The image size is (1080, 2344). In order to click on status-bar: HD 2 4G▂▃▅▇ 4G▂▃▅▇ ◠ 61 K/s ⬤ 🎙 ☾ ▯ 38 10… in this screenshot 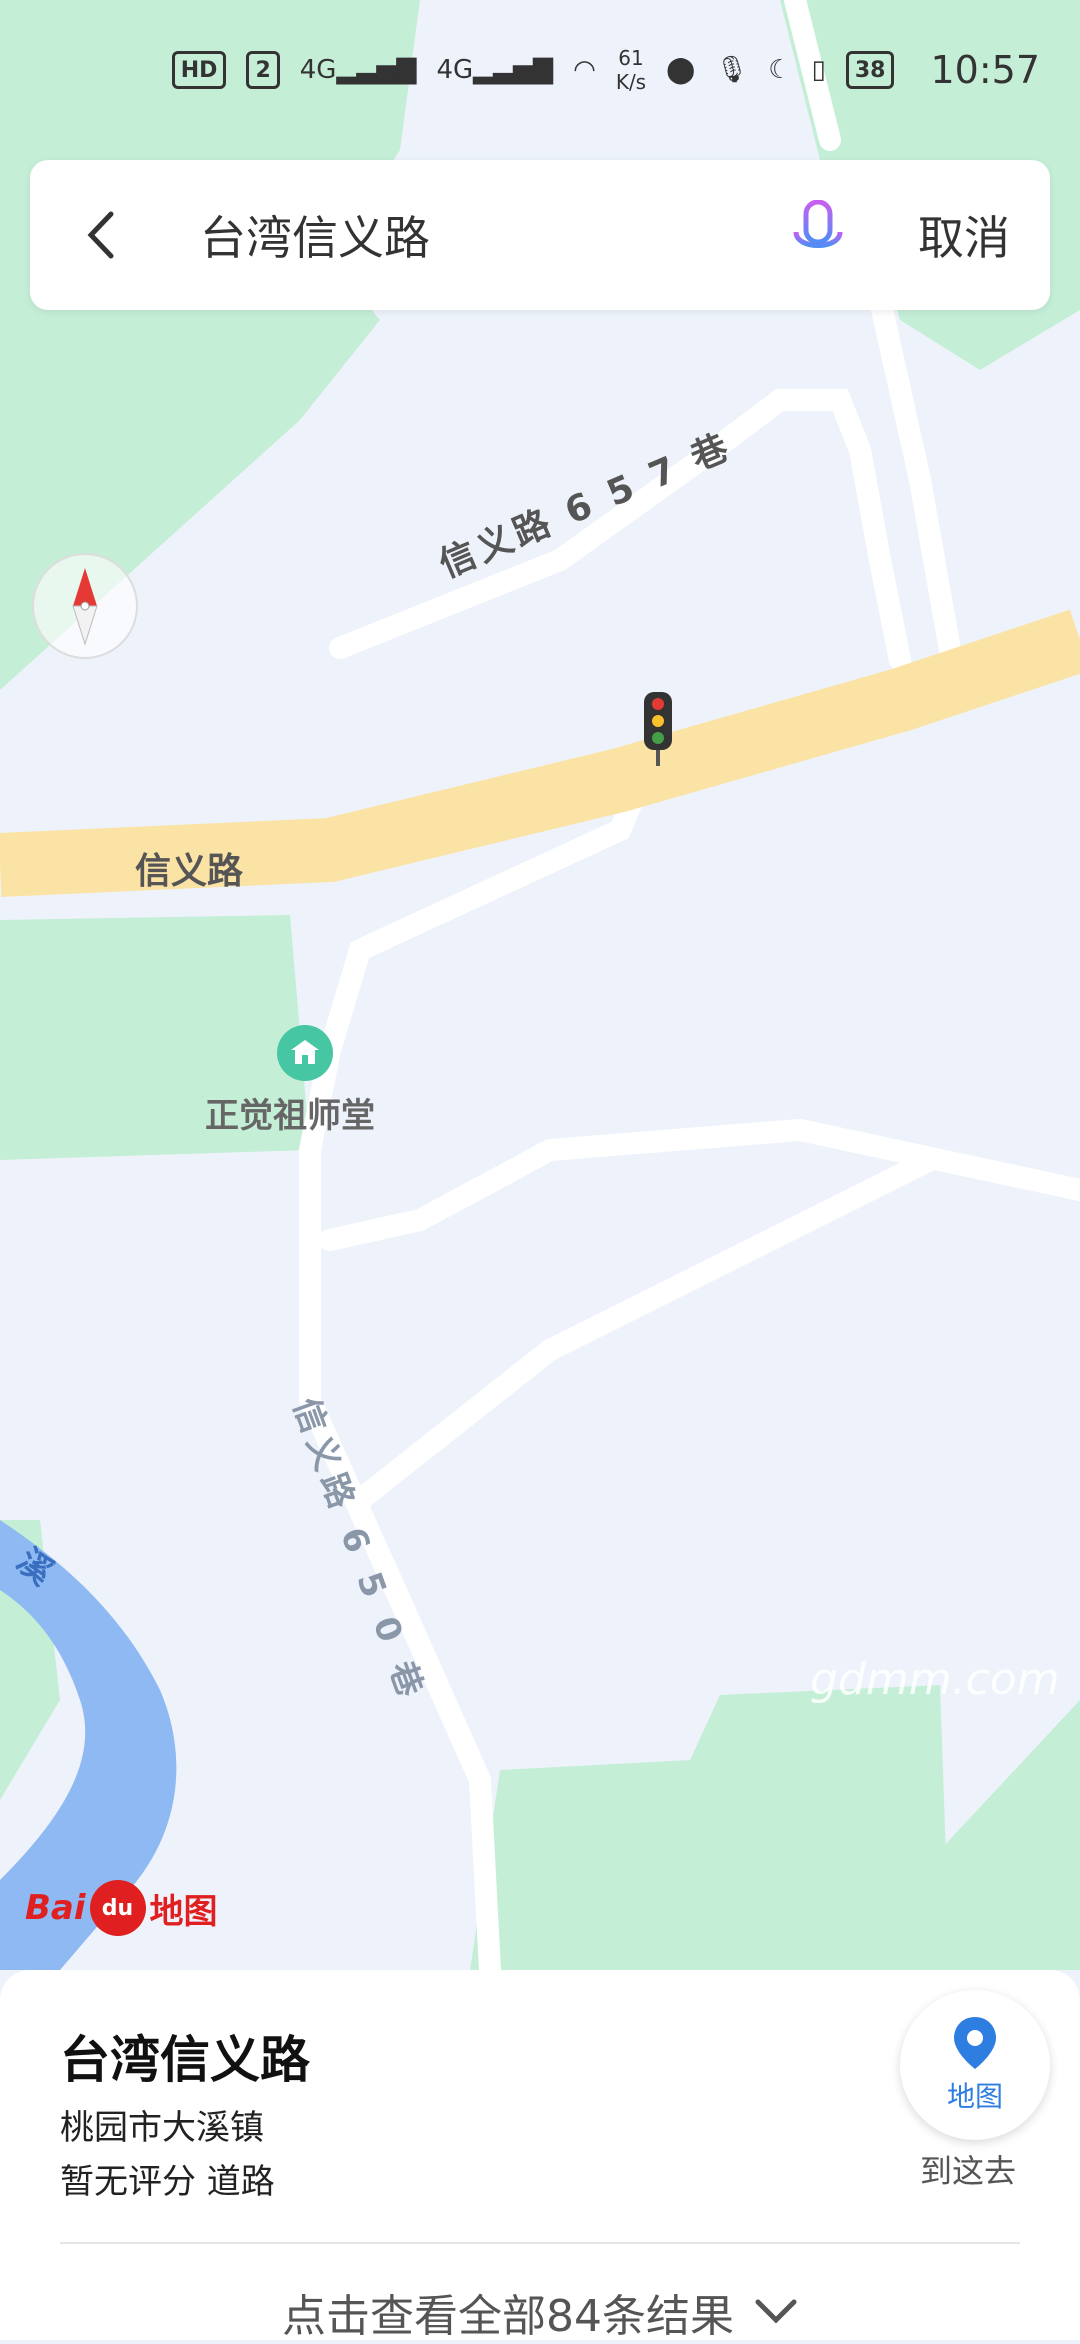, I will do `click(540, 70)`.